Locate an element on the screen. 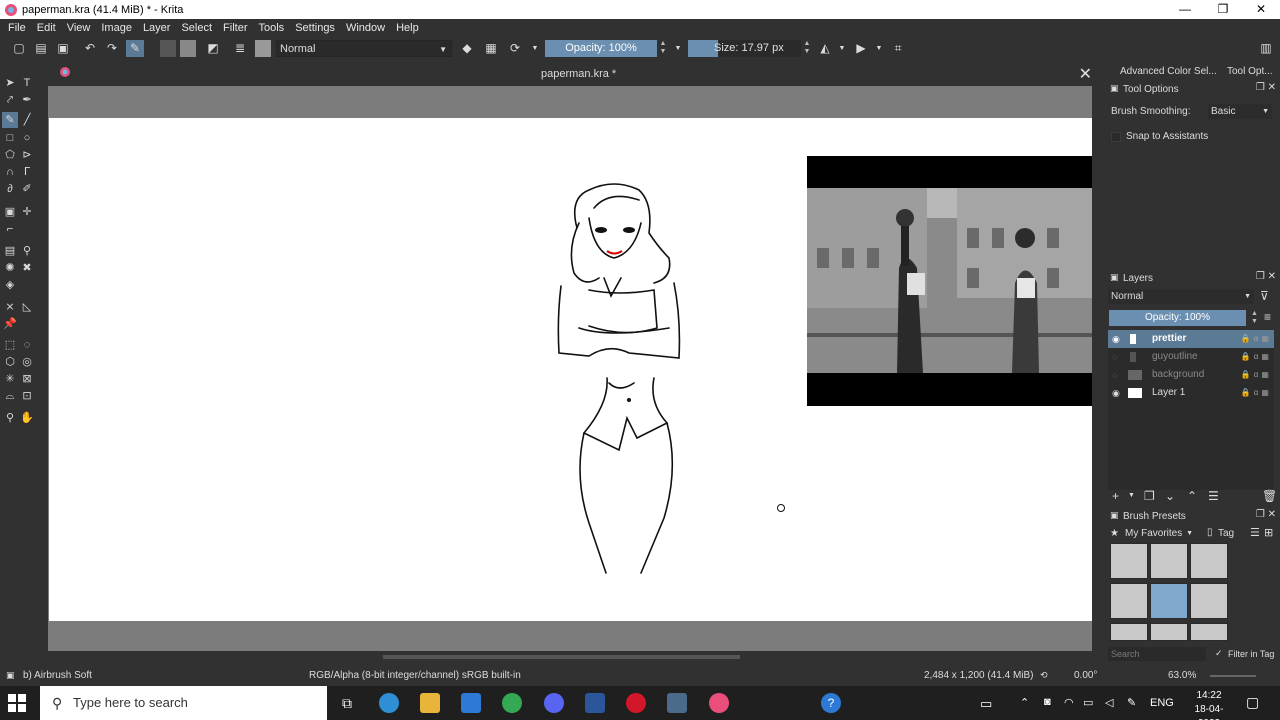 The width and height of the screenshot is (1280, 720). preset-marker is located at coordinates (1209, 601).